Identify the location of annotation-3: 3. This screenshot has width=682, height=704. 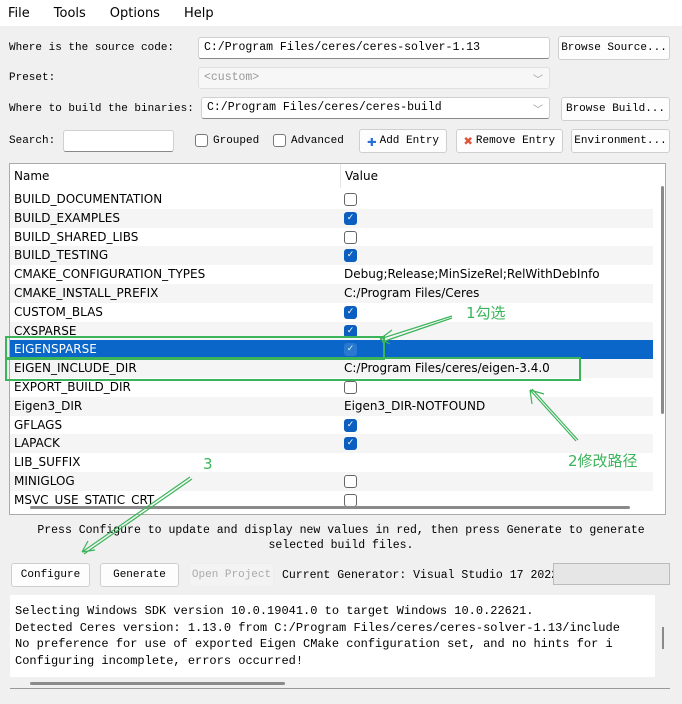
(208, 464).